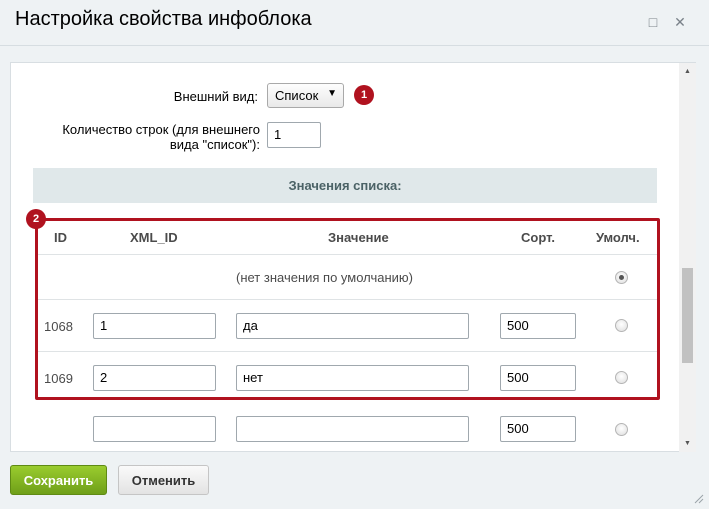 This screenshot has width=709, height=509. What do you see at coordinates (58, 480) in the screenshot?
I see `save-button: Сохранить` at bounding box center [58, 480].